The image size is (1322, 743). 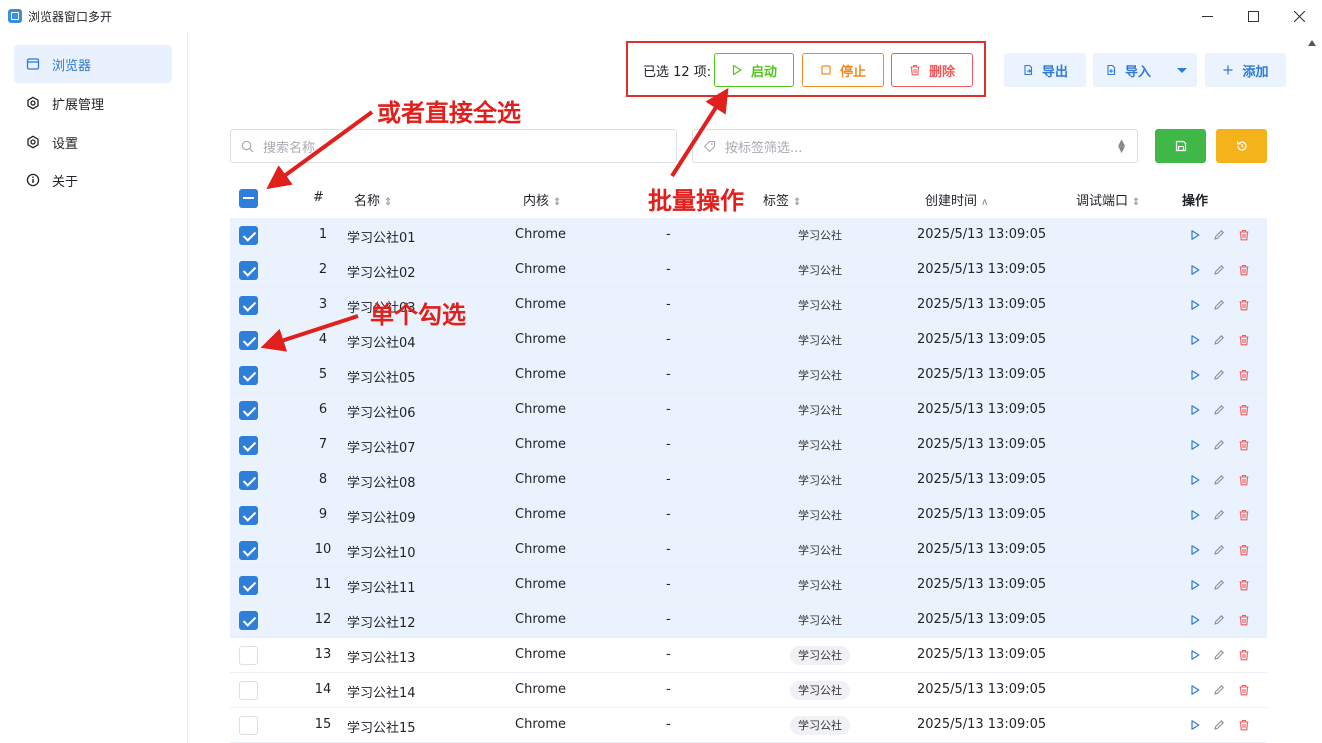 What do you see at coordinates (748, 480) in the screenshot?
I see `table-row: 8 学习公社08 Chrome - 学习公社 2025/5/13 13:09:05` at bounding box center [748, 480].